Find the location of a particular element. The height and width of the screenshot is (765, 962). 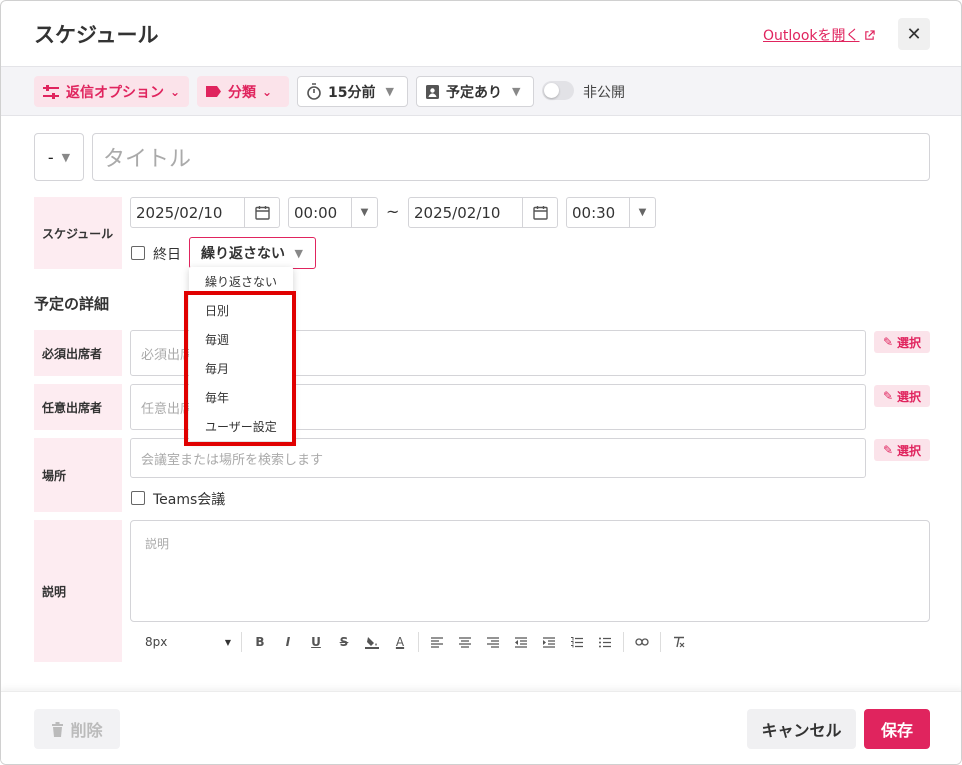

busy-badge-icon is located at coordinates (432, 91).